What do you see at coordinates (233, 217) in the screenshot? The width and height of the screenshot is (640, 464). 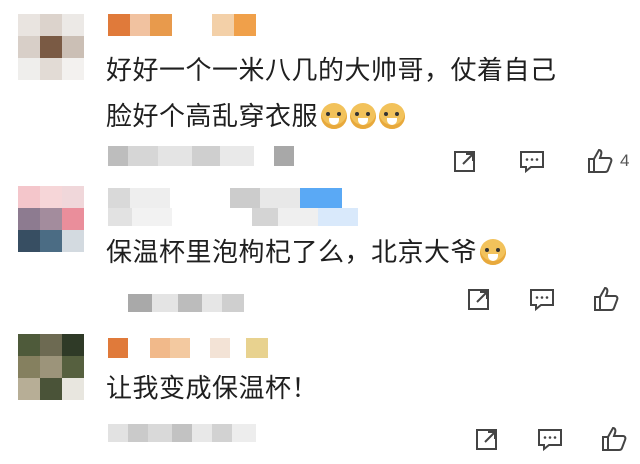 I see `username-redacted-row2` at bounding box center [233, 217].